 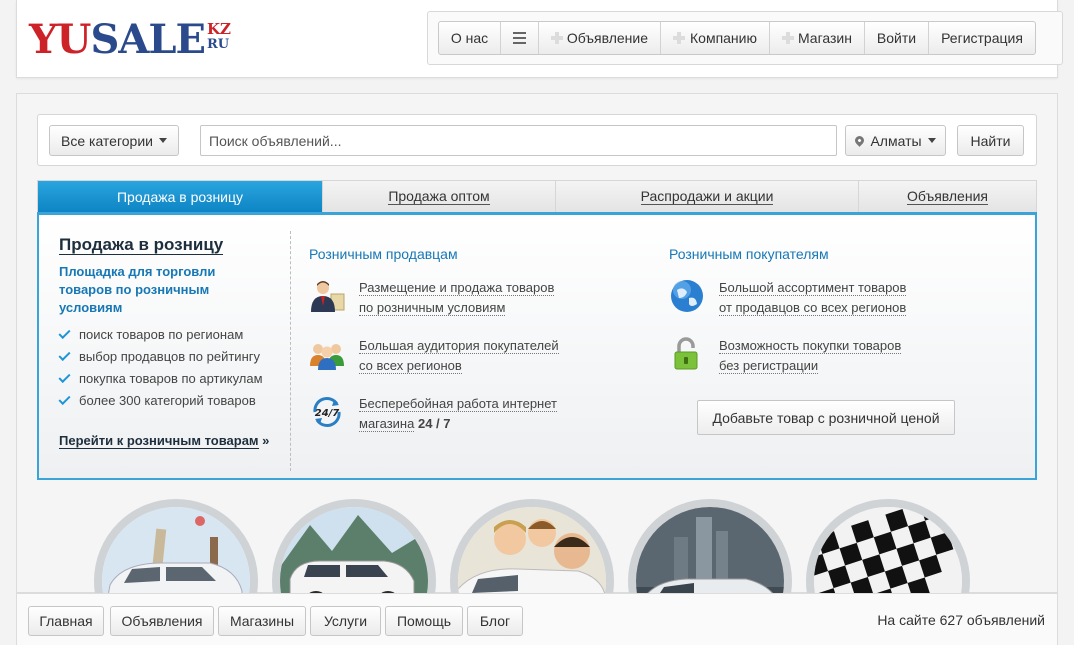 What do you see at coordinates (813, 288) in the screenshot?
I see `feature-line: Большой ассортимент товаров` at bounding box center [813, 288].